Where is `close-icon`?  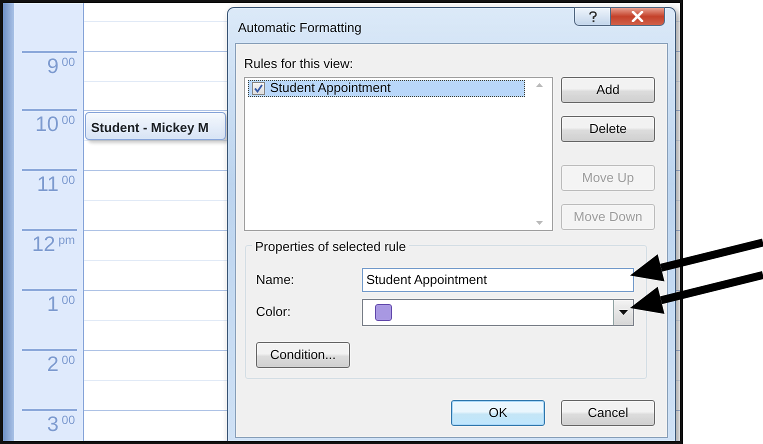 close-icon is located at coordinates (637, 16).